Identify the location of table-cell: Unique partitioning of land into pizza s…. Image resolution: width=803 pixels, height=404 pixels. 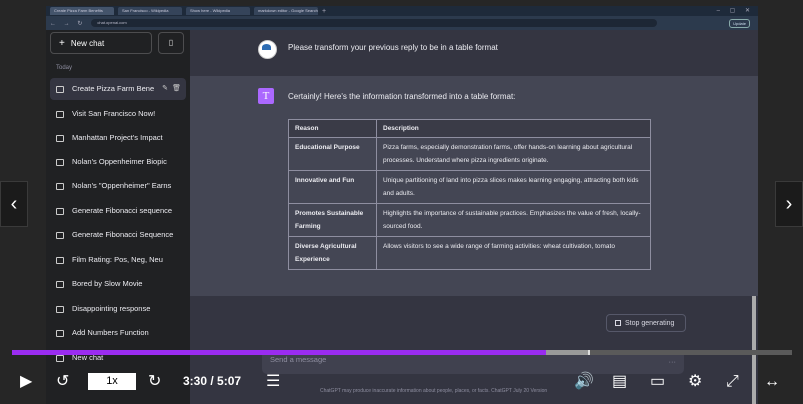
(513, 187).